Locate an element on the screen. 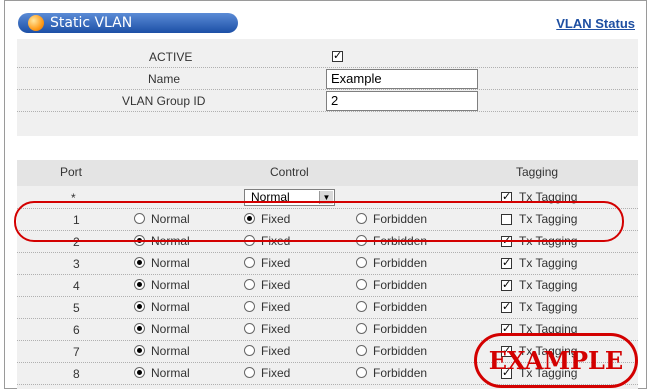  section-title-text: Static VLAN is located at coordinates (91, 23).